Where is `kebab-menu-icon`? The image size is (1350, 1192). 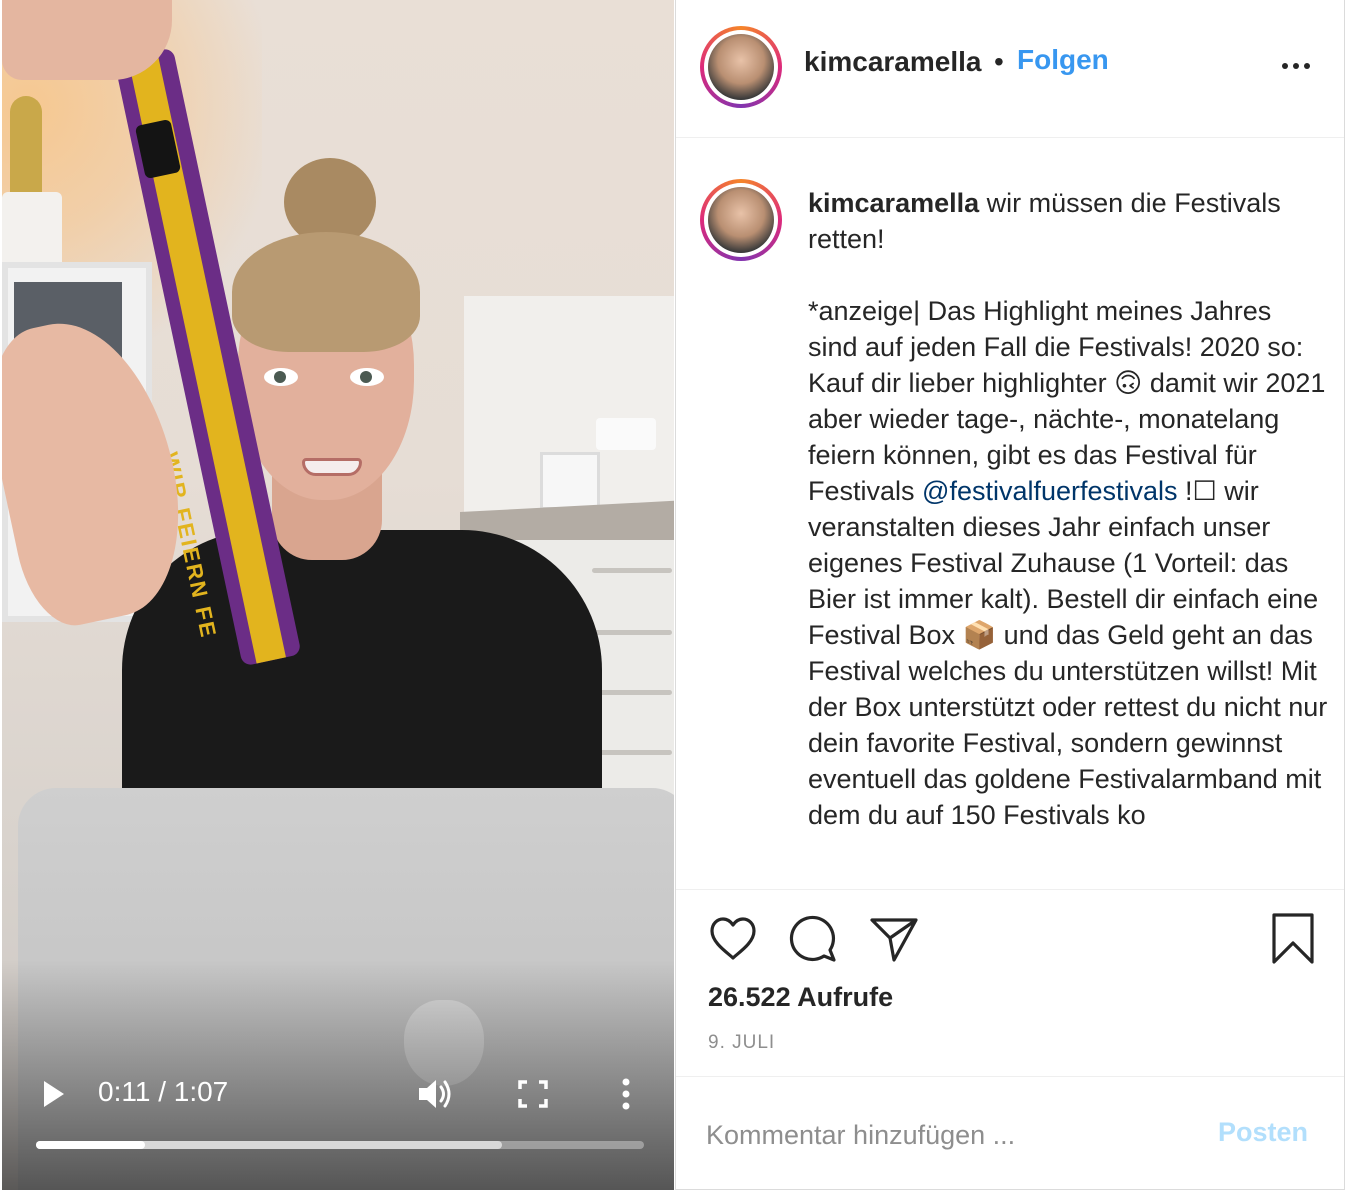 kebab-menu-icon is located at coordinates (626, 1094).